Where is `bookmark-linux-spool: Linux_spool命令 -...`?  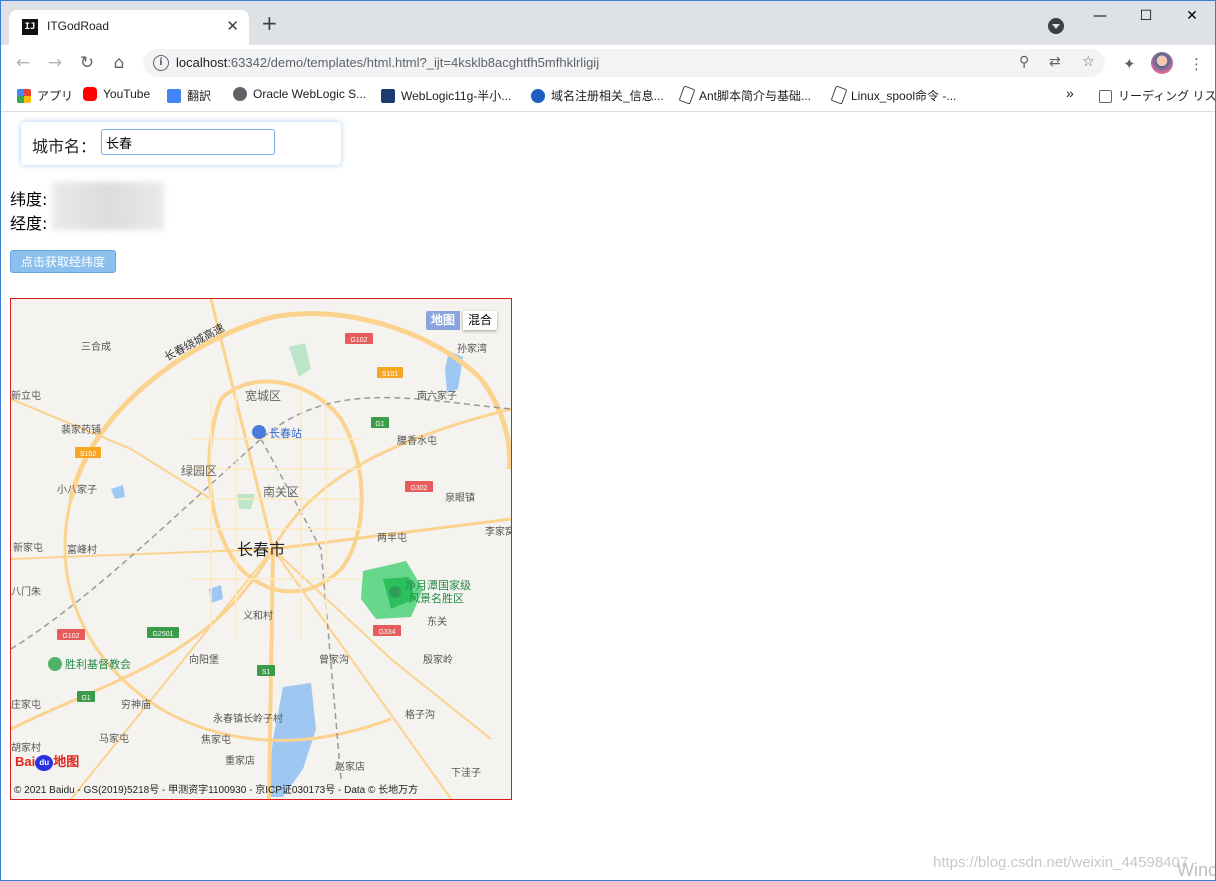
bookmark-linux-spool: Linux_spool命令 -... is located at coordinates (893, 95).